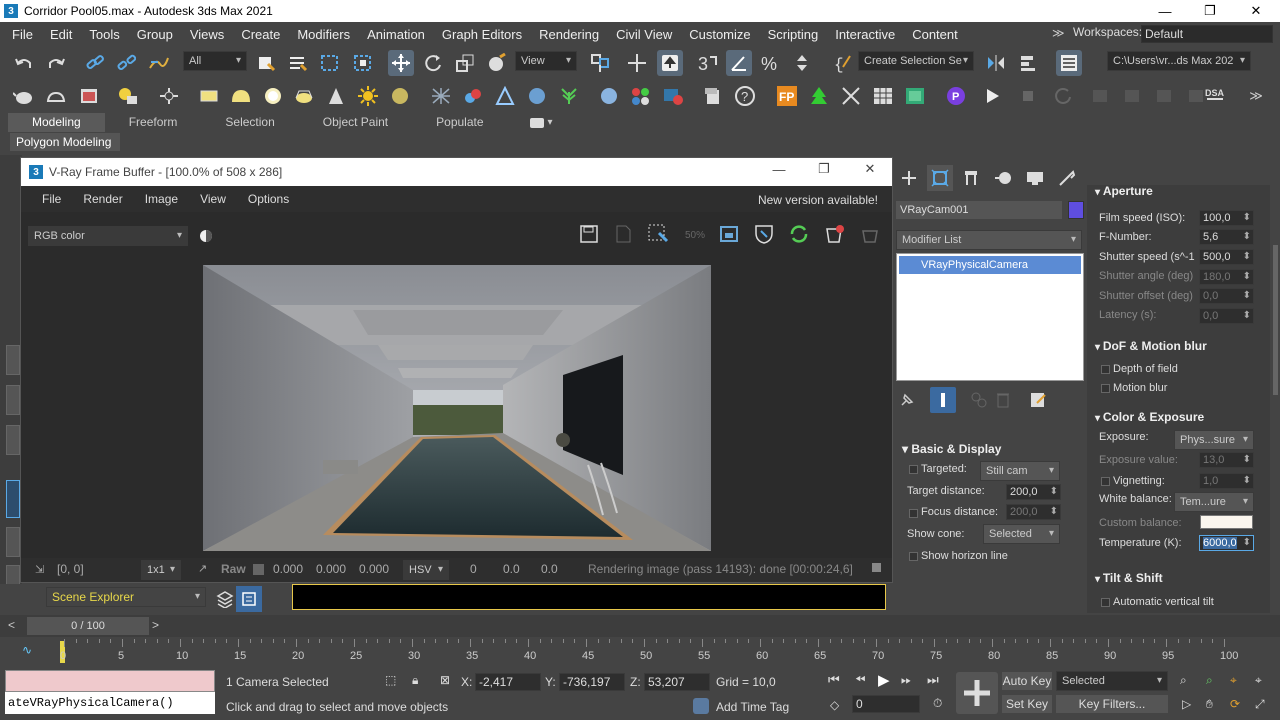 The image size is (1280, 720). Describe the element at coordinates (1038, 400) in the screenshot. I see `configure-modifier-sets-icon` at that location.